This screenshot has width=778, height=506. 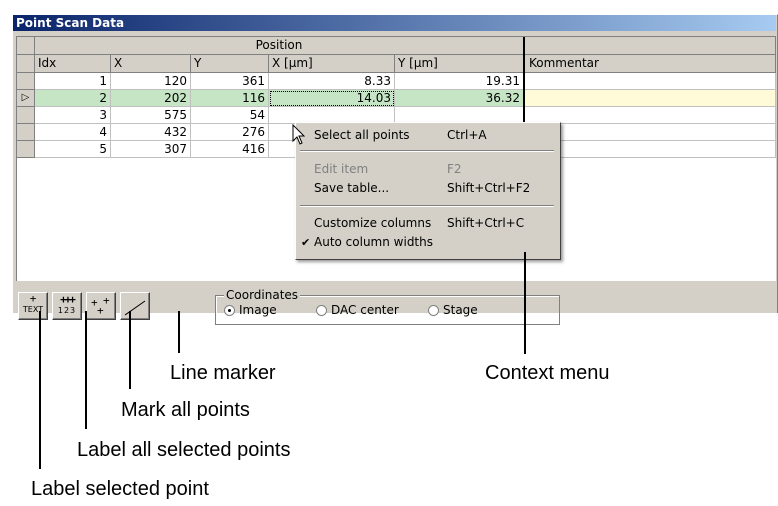 I want to click on group-header-position: Position, so click(x=279, y=46).